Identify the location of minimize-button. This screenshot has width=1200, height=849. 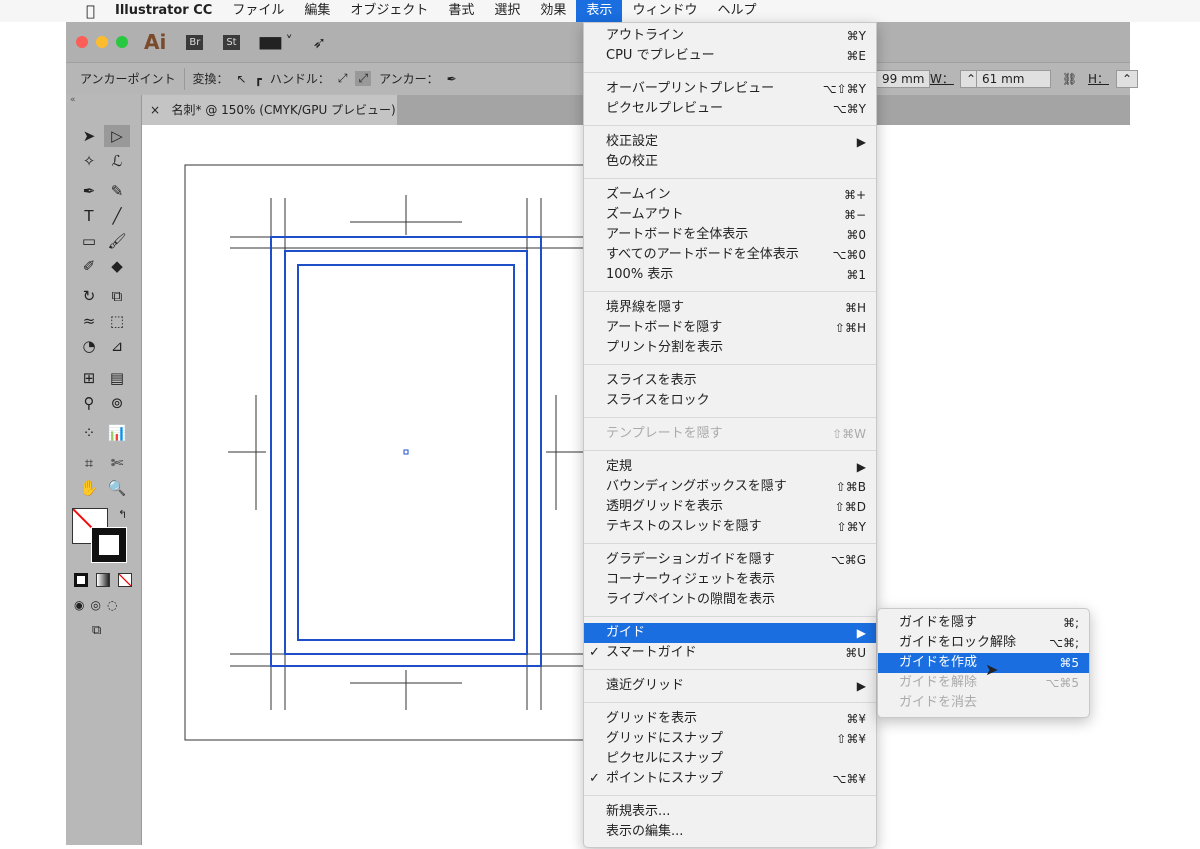
(102, 42).